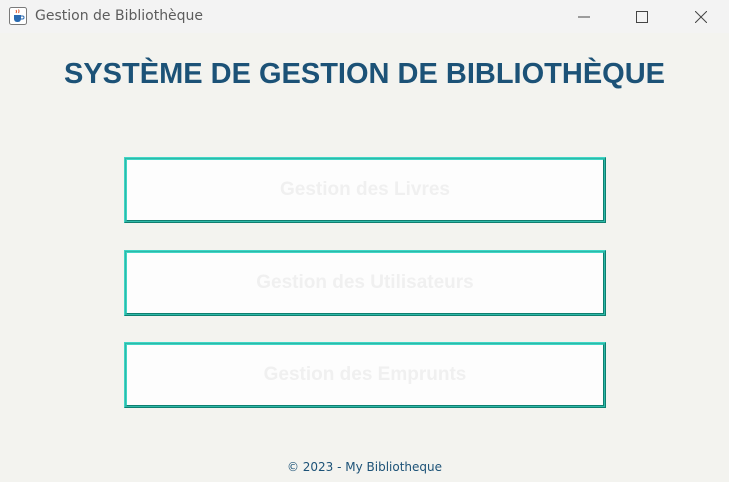 The image size is (729, 482). What do you see at coordinates (364, 74) in the screenshot?
I see `page-title: SYSTÈME DE GESTION DE BIBLIOTHÈQUE` at bounding box center [364, 74].